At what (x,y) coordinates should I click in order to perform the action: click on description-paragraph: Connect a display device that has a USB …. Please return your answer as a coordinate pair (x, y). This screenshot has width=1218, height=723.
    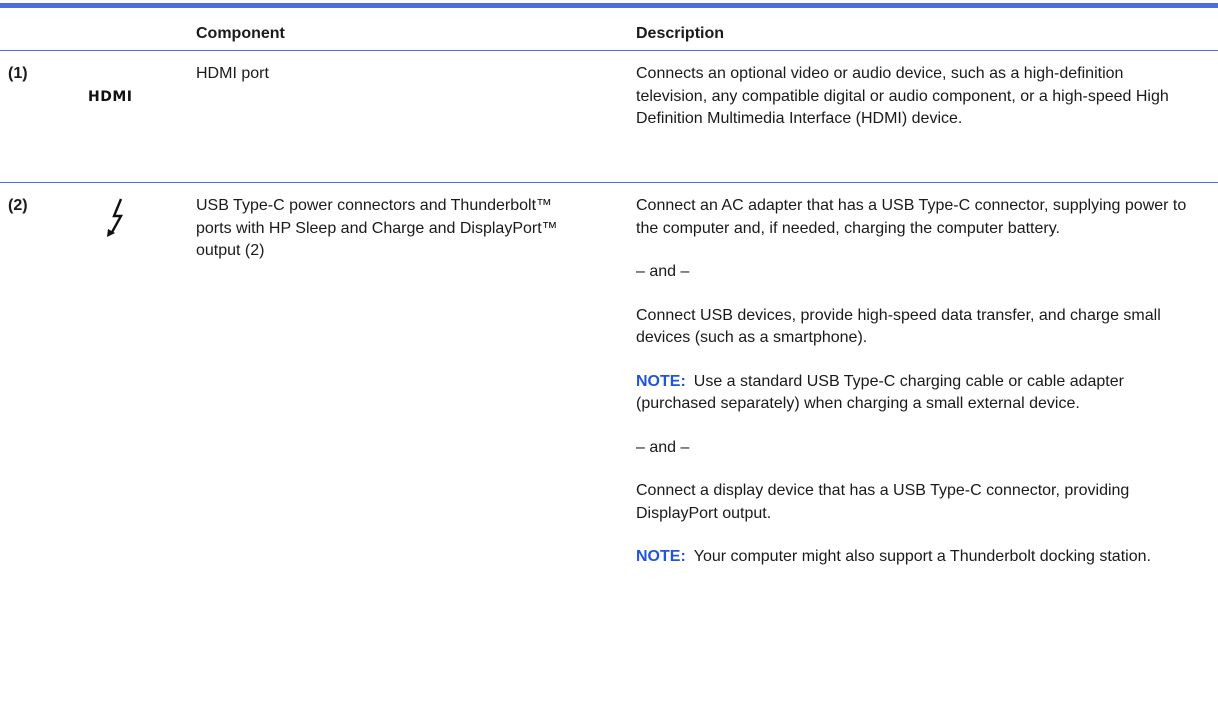
    Looking at the image, I should click on (883, 502).